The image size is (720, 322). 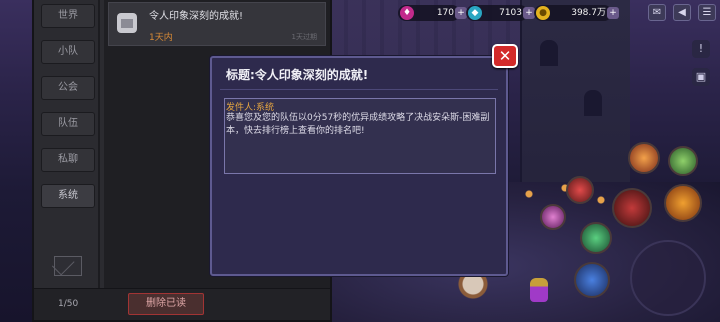 What do you see at coordinates (445, 13) in the screenshot?
I see `gem-value: 170` at bounding box center [445, 13].